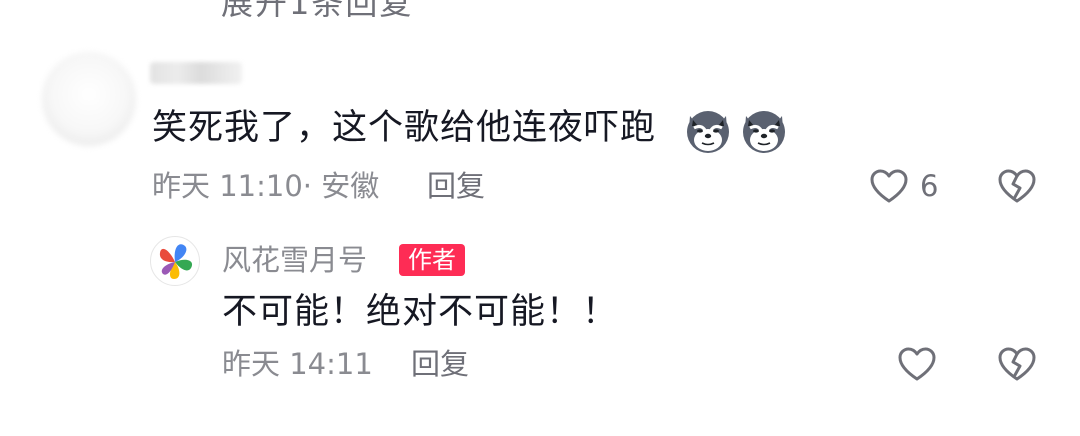 The height and width of the screenshot is (436, 1080). I want to click on username-blurred, so click(196, 73).